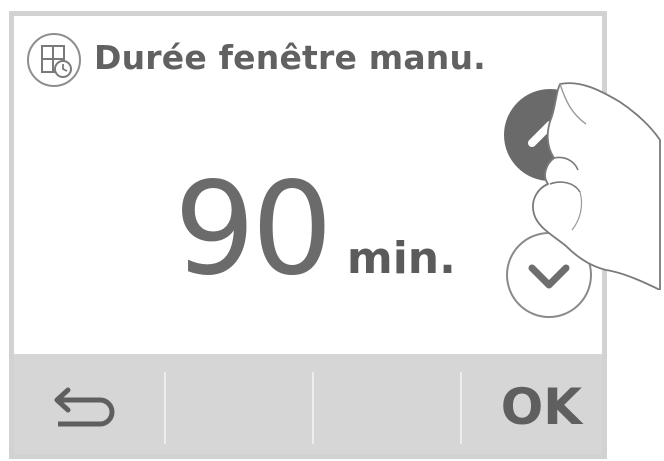  I want to click on duration-value: 90 min., so click(315, 246).